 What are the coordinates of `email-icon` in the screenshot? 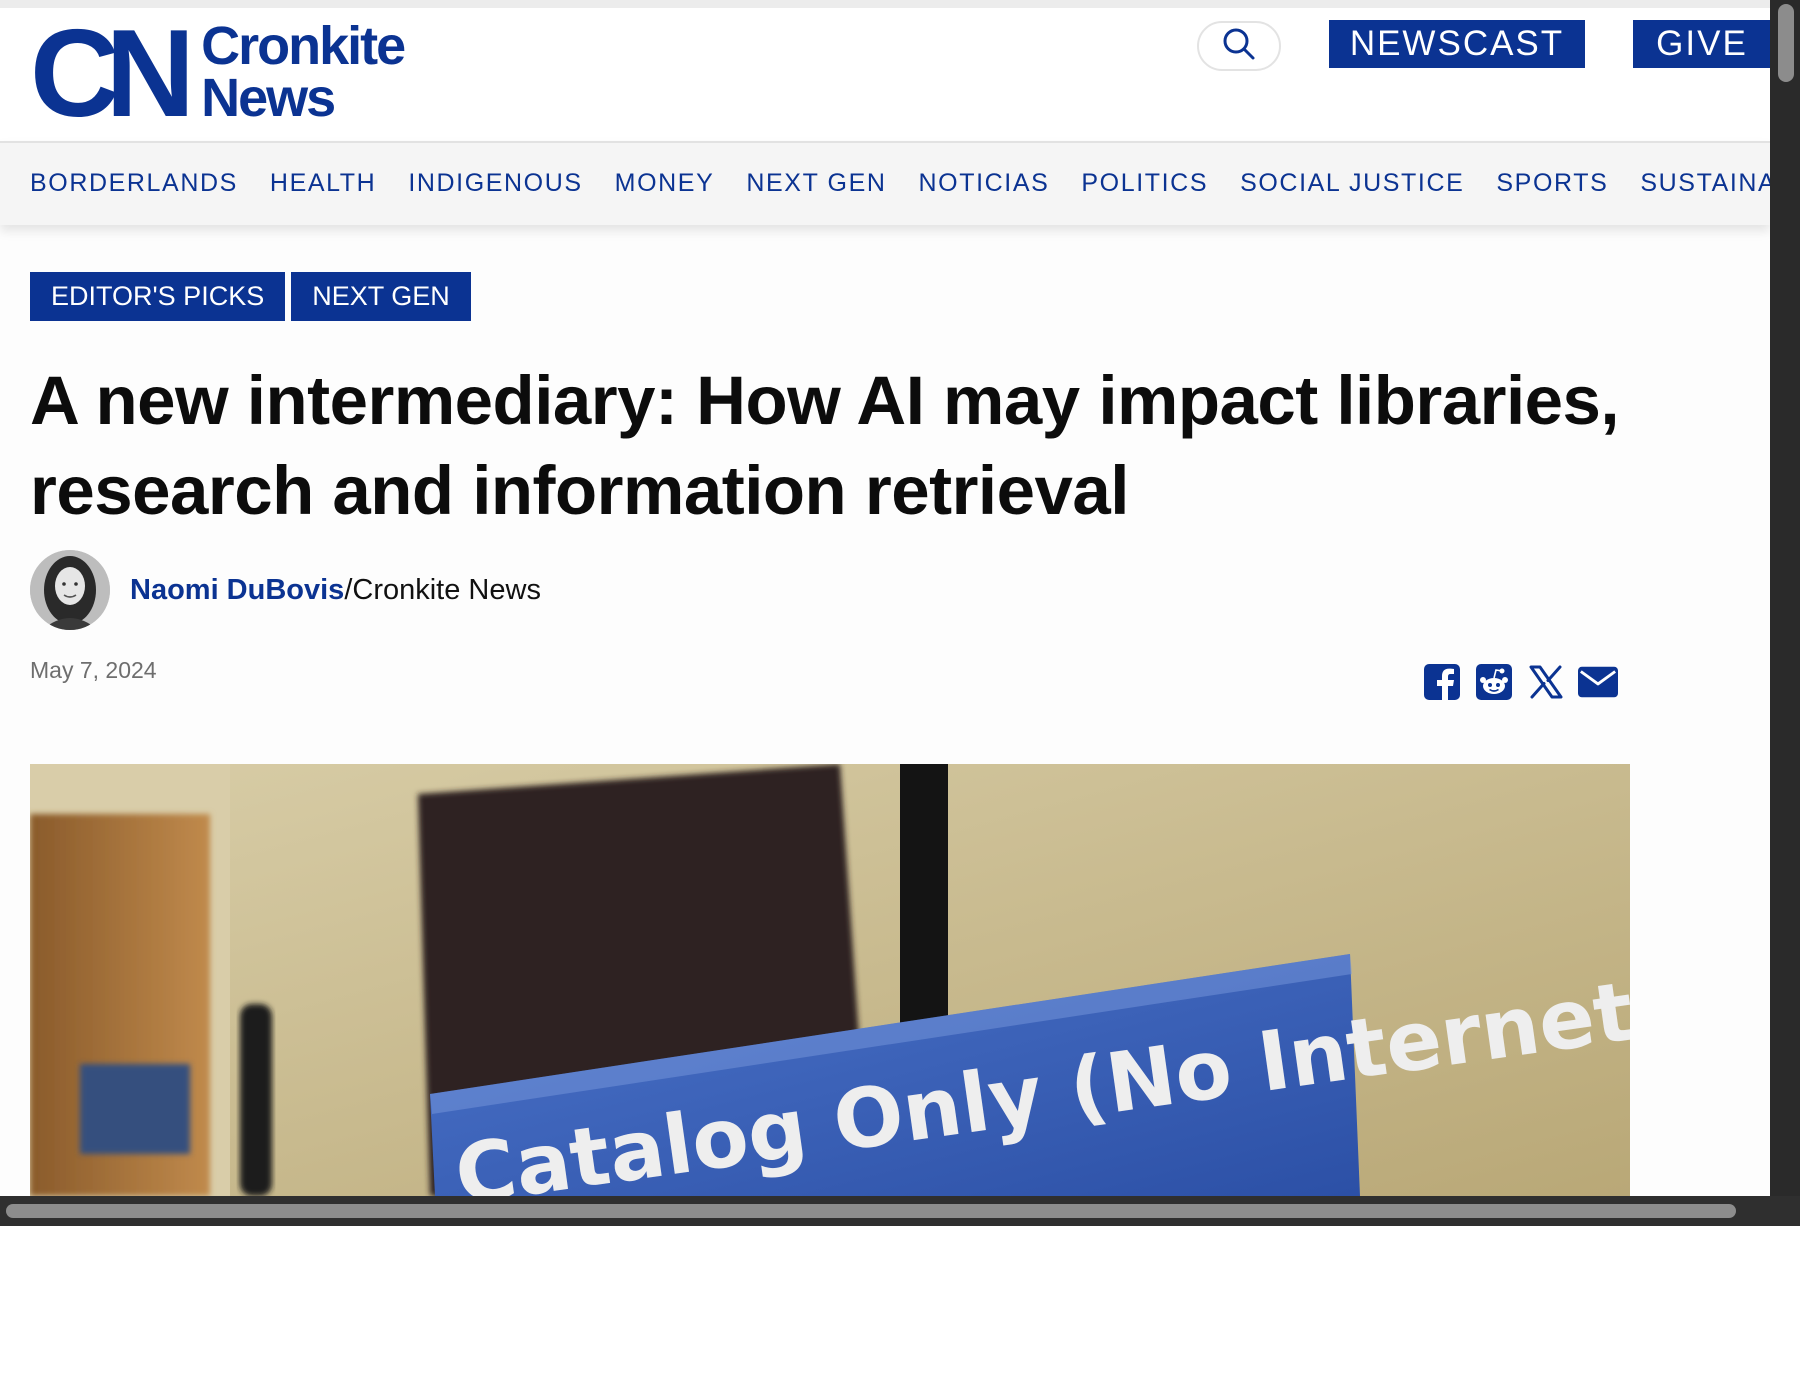 It's located at (1598, 682).